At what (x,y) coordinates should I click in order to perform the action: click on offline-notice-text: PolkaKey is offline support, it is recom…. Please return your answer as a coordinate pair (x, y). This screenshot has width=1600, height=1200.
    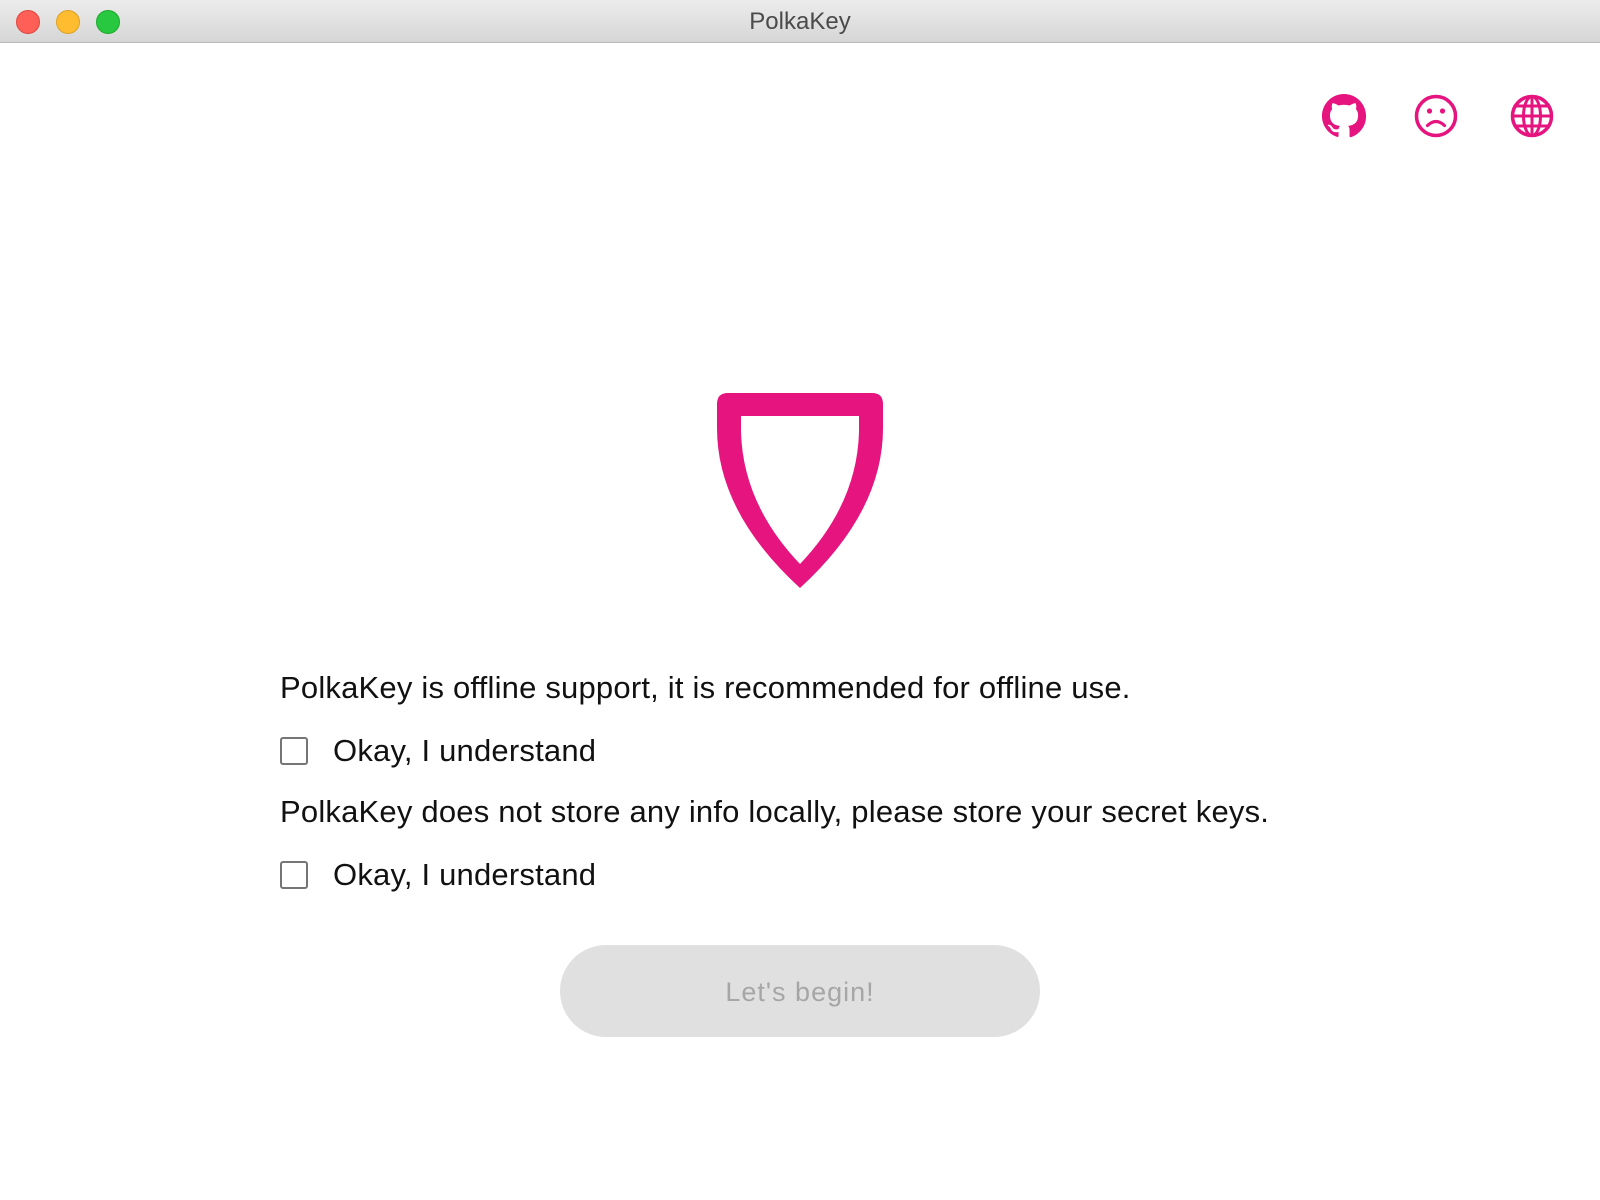
    Looking at the image, I should click on (705, 687).